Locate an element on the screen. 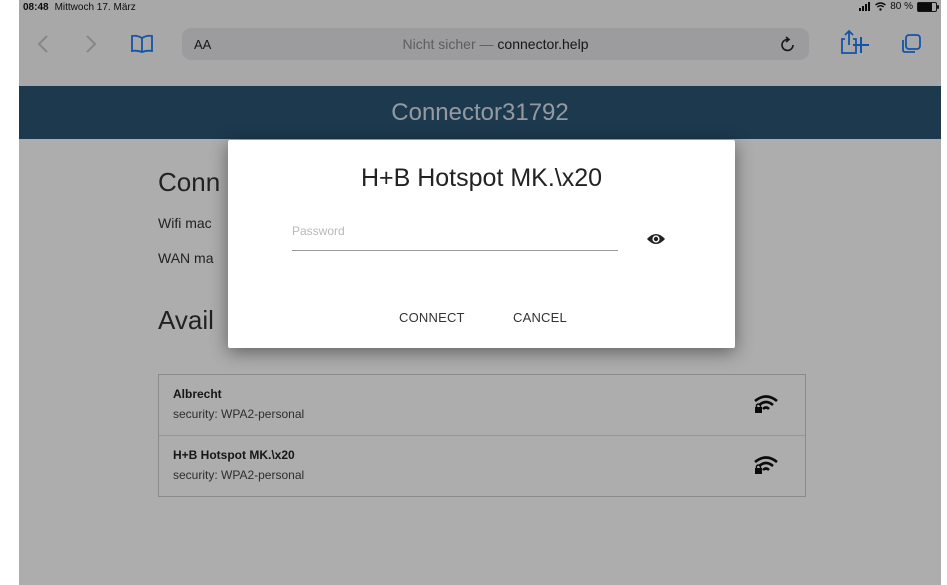 This screenshot has height=585, width=947. device-bezel-right is located at coordinates (944, 292).